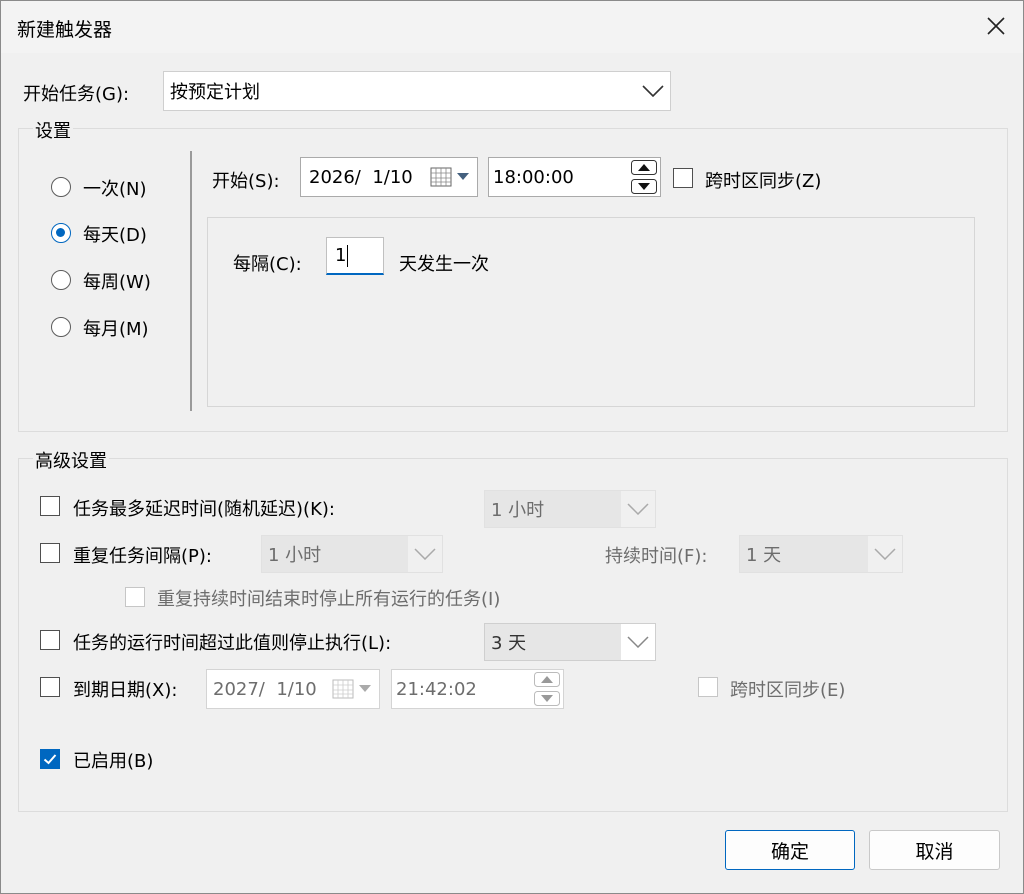 The height and width of the screenshot is (894, 1024). What do you see at coordinates (116, 329) in the screenshot?
I see `radio-monthly-label: 每月(M)` at bounding box center [116, 329].